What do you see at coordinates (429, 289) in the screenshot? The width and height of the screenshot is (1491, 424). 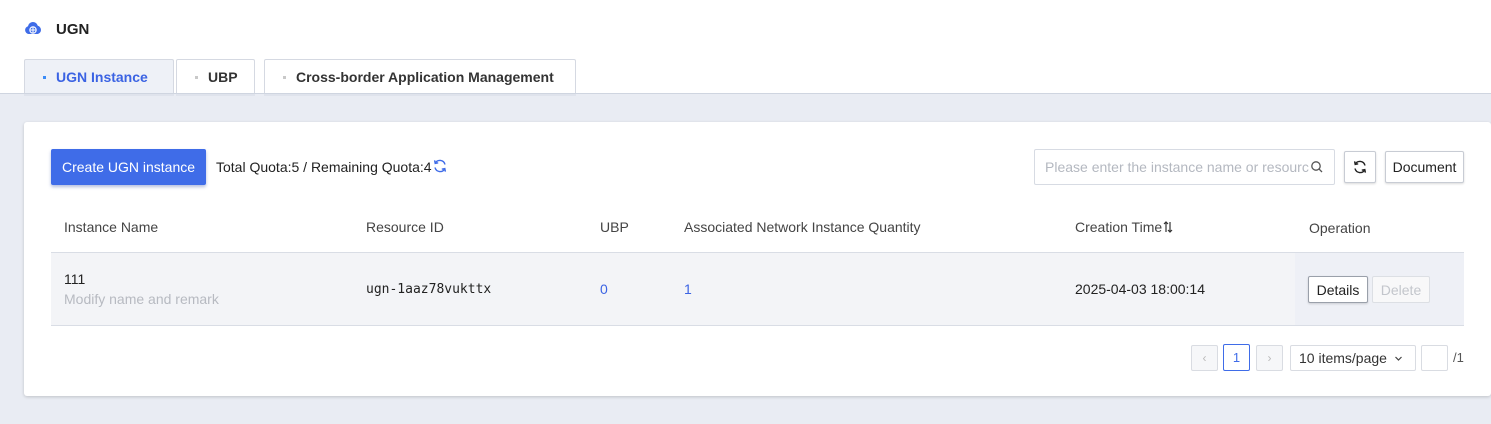 I see `resource-id: ugn-1aaz78vukttx` at bounding box center [429, 289].